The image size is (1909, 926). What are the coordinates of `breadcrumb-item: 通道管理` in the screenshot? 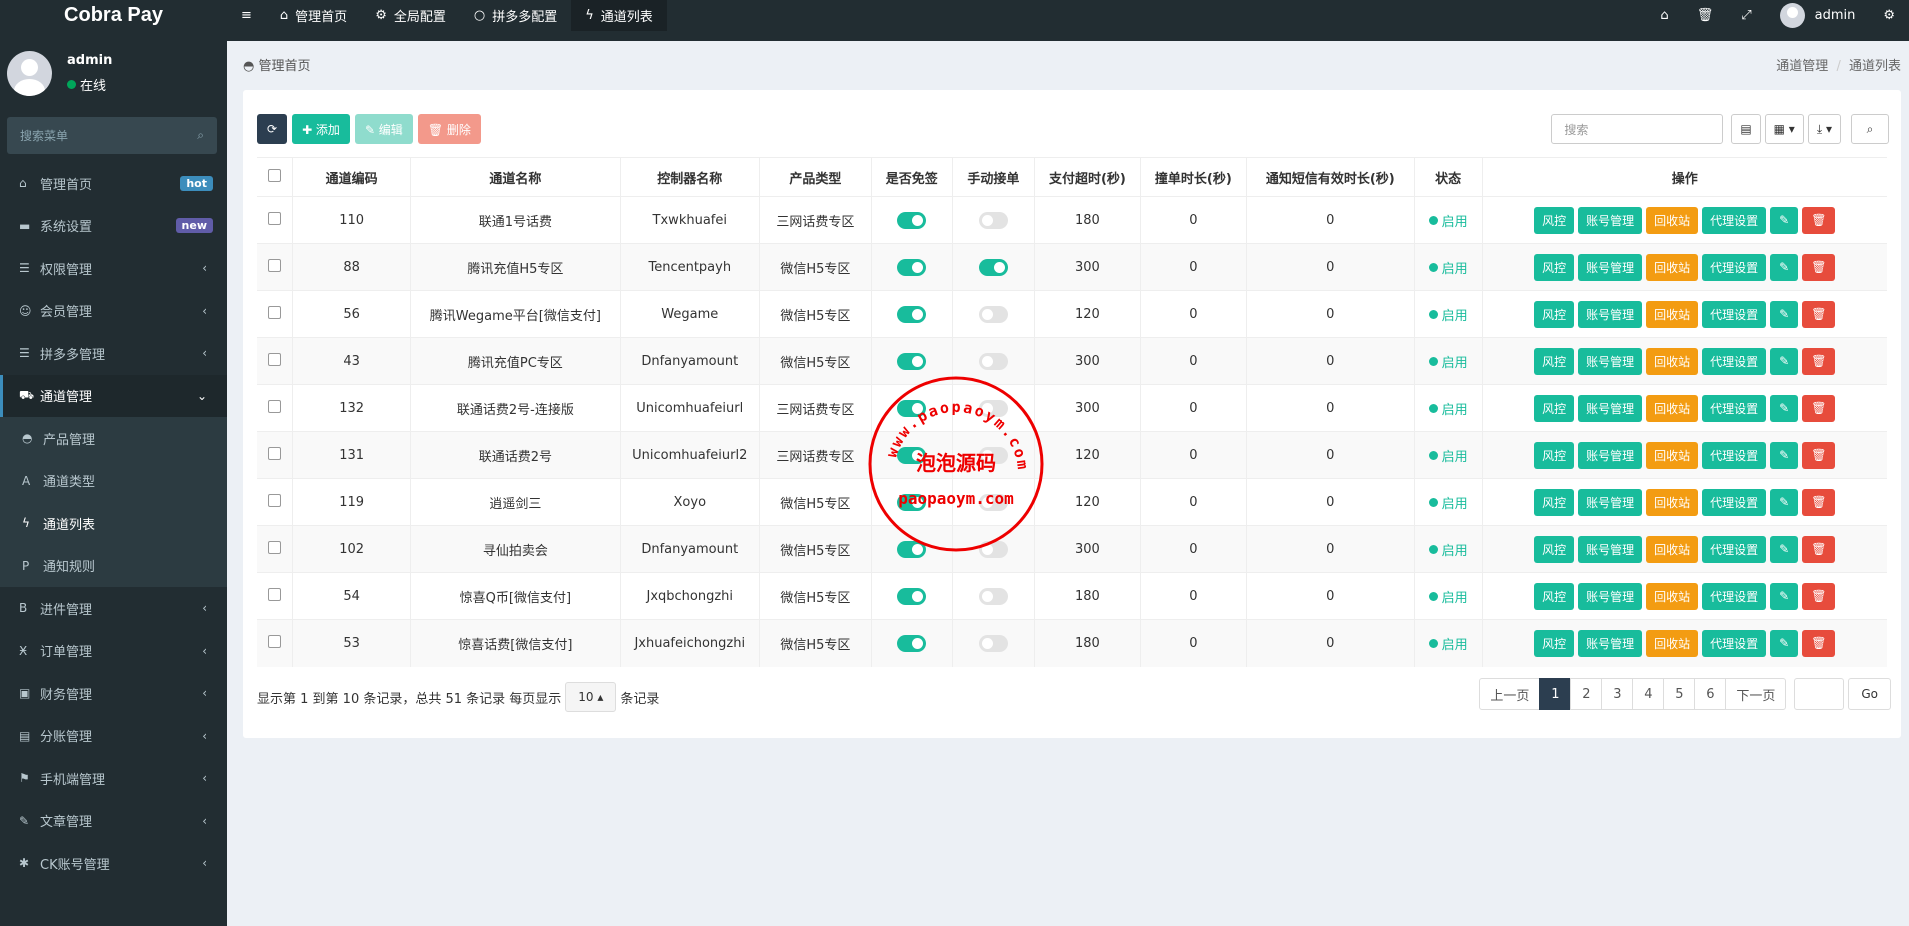 It's located at (1802, 66).